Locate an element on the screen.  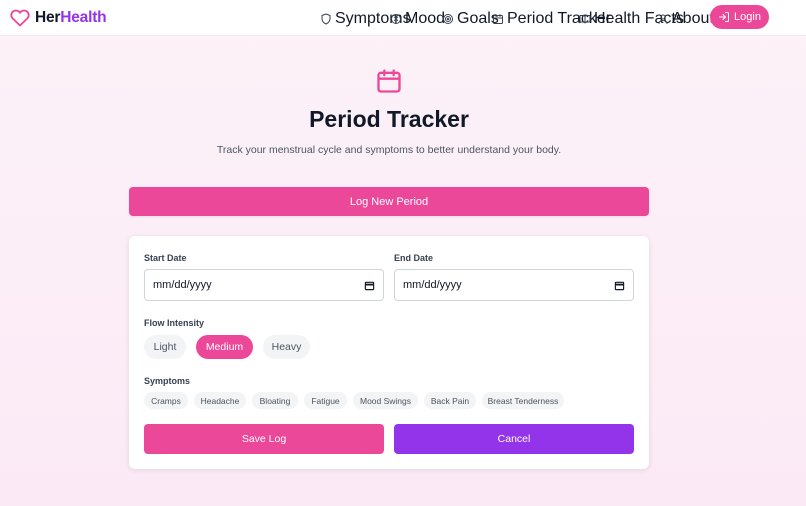
nav-label: Mood is located at coordinates (425, 18).